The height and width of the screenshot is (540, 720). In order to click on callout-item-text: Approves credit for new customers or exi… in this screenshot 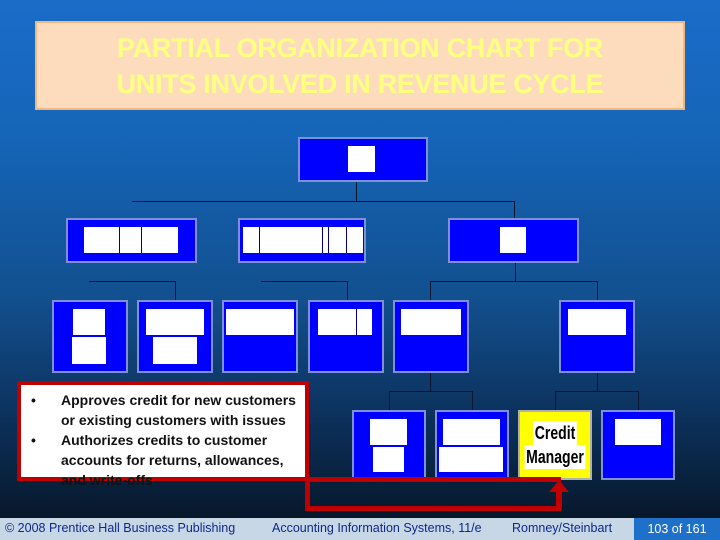, I will do `click(178, 410)`.